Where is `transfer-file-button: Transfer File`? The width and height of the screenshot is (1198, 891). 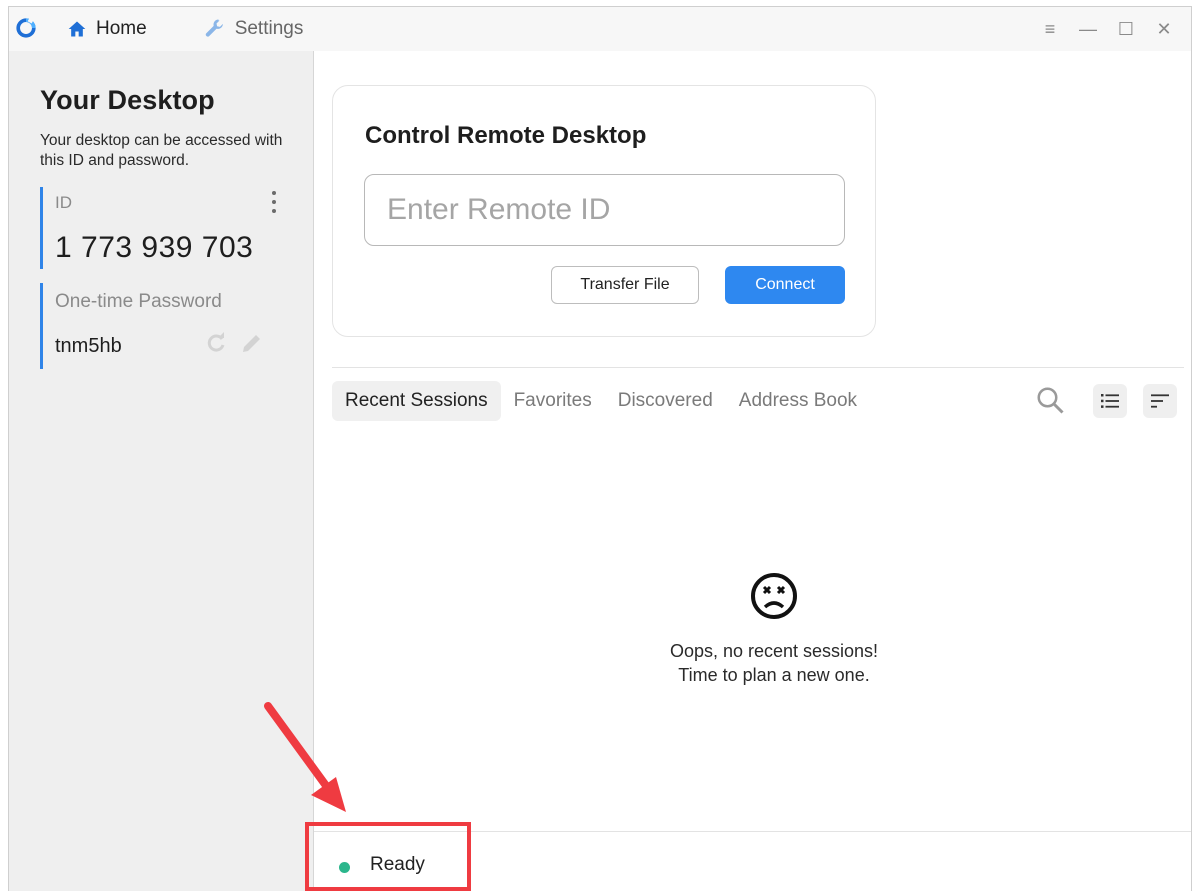 transfer-file-button: Transfer File is located at coordinates (625, 285).